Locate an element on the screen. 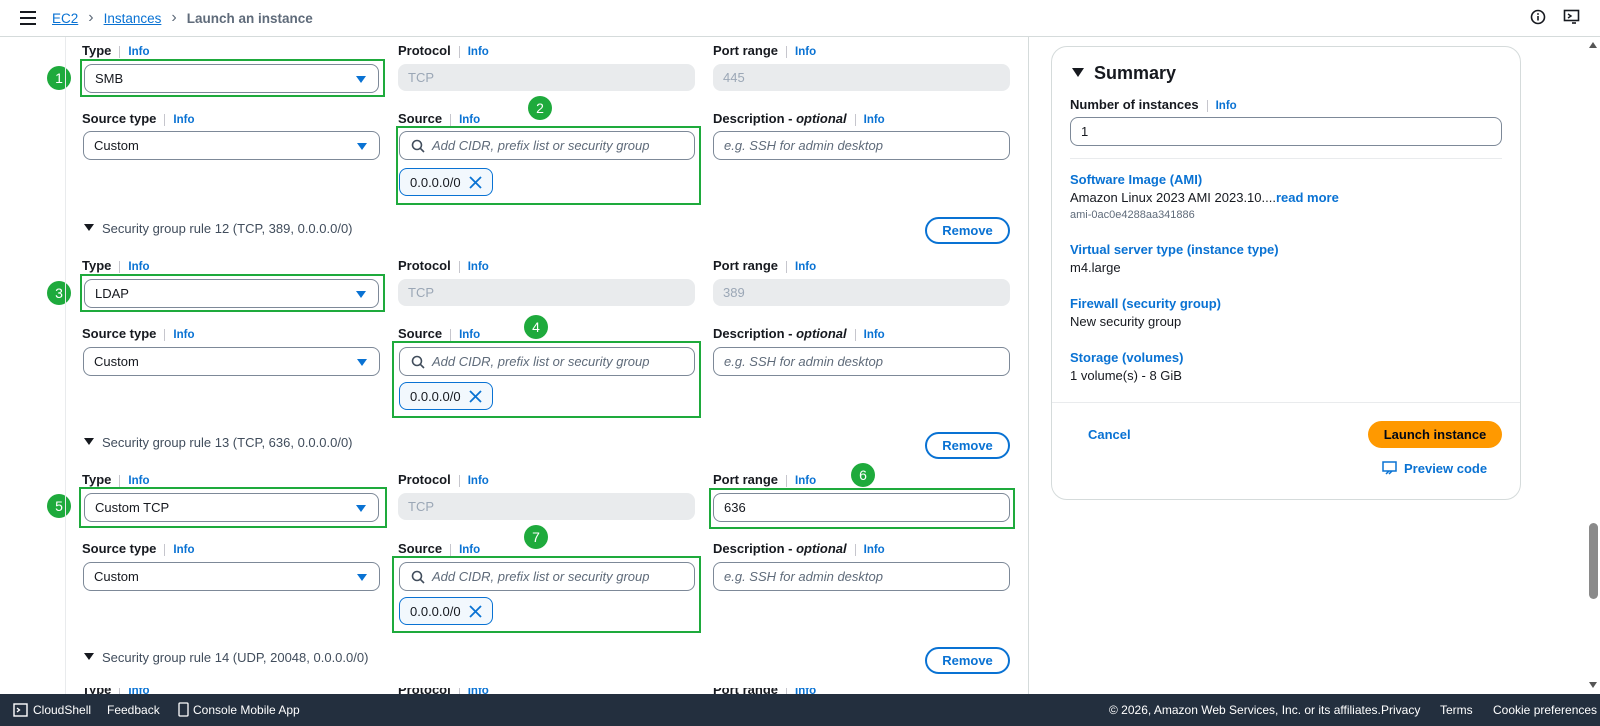  breadcrumb-ec2: EC2 is located at coordinates (65, 18).